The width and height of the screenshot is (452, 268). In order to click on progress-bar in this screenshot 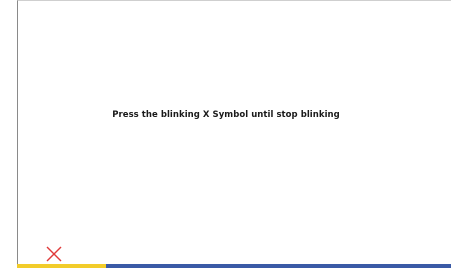, I will do `click(234, 266)`.